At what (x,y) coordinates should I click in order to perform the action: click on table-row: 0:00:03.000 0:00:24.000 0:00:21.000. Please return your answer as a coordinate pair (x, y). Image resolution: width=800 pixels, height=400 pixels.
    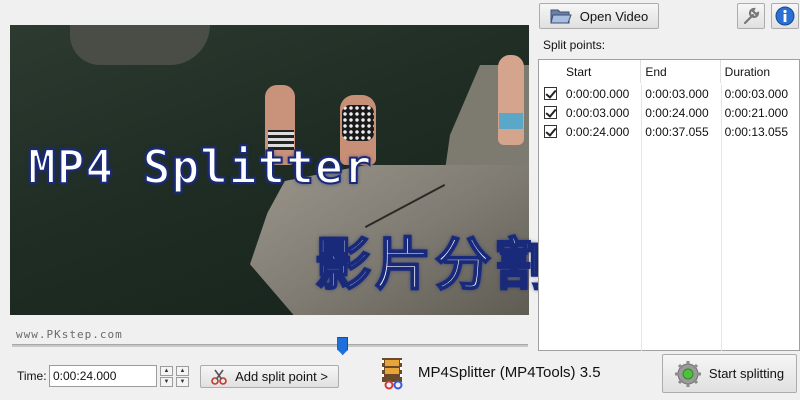
    Looking at the image, I should click on (669, 112).